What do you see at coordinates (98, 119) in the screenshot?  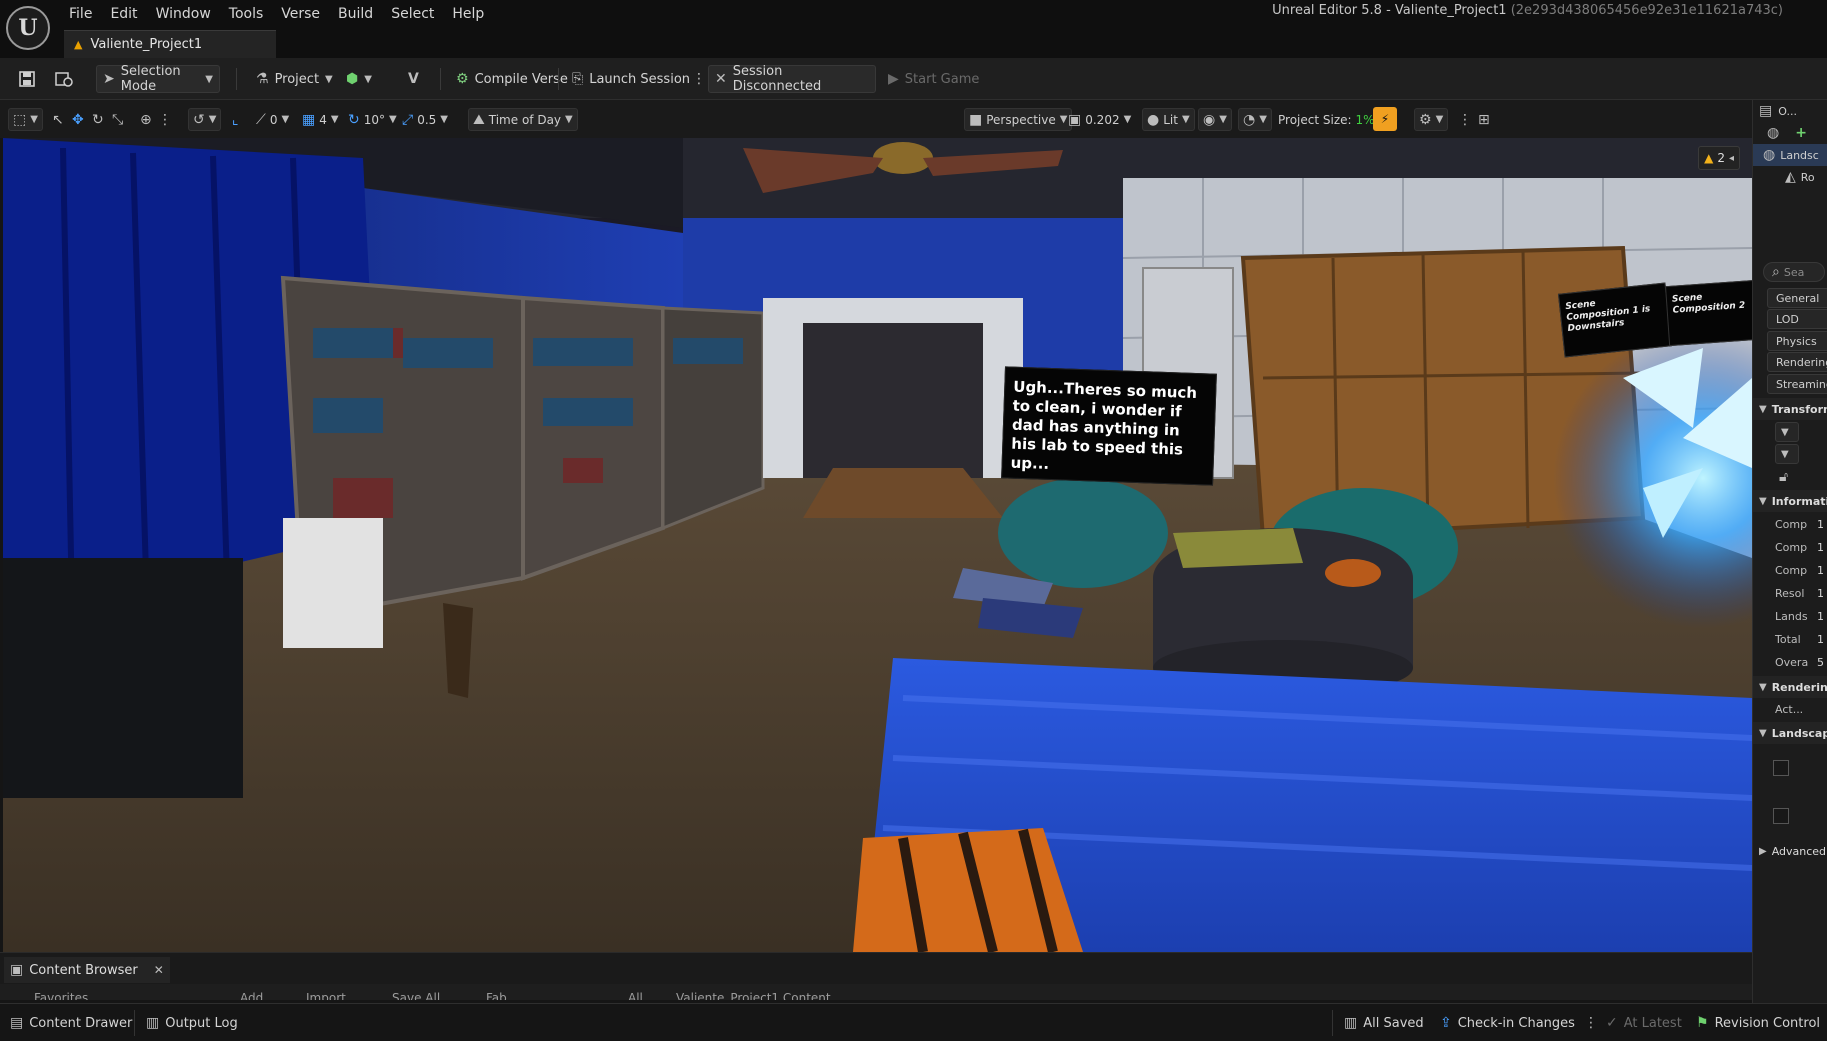 I see `rotate-tool: ↻` at bounding box center [98, 119].